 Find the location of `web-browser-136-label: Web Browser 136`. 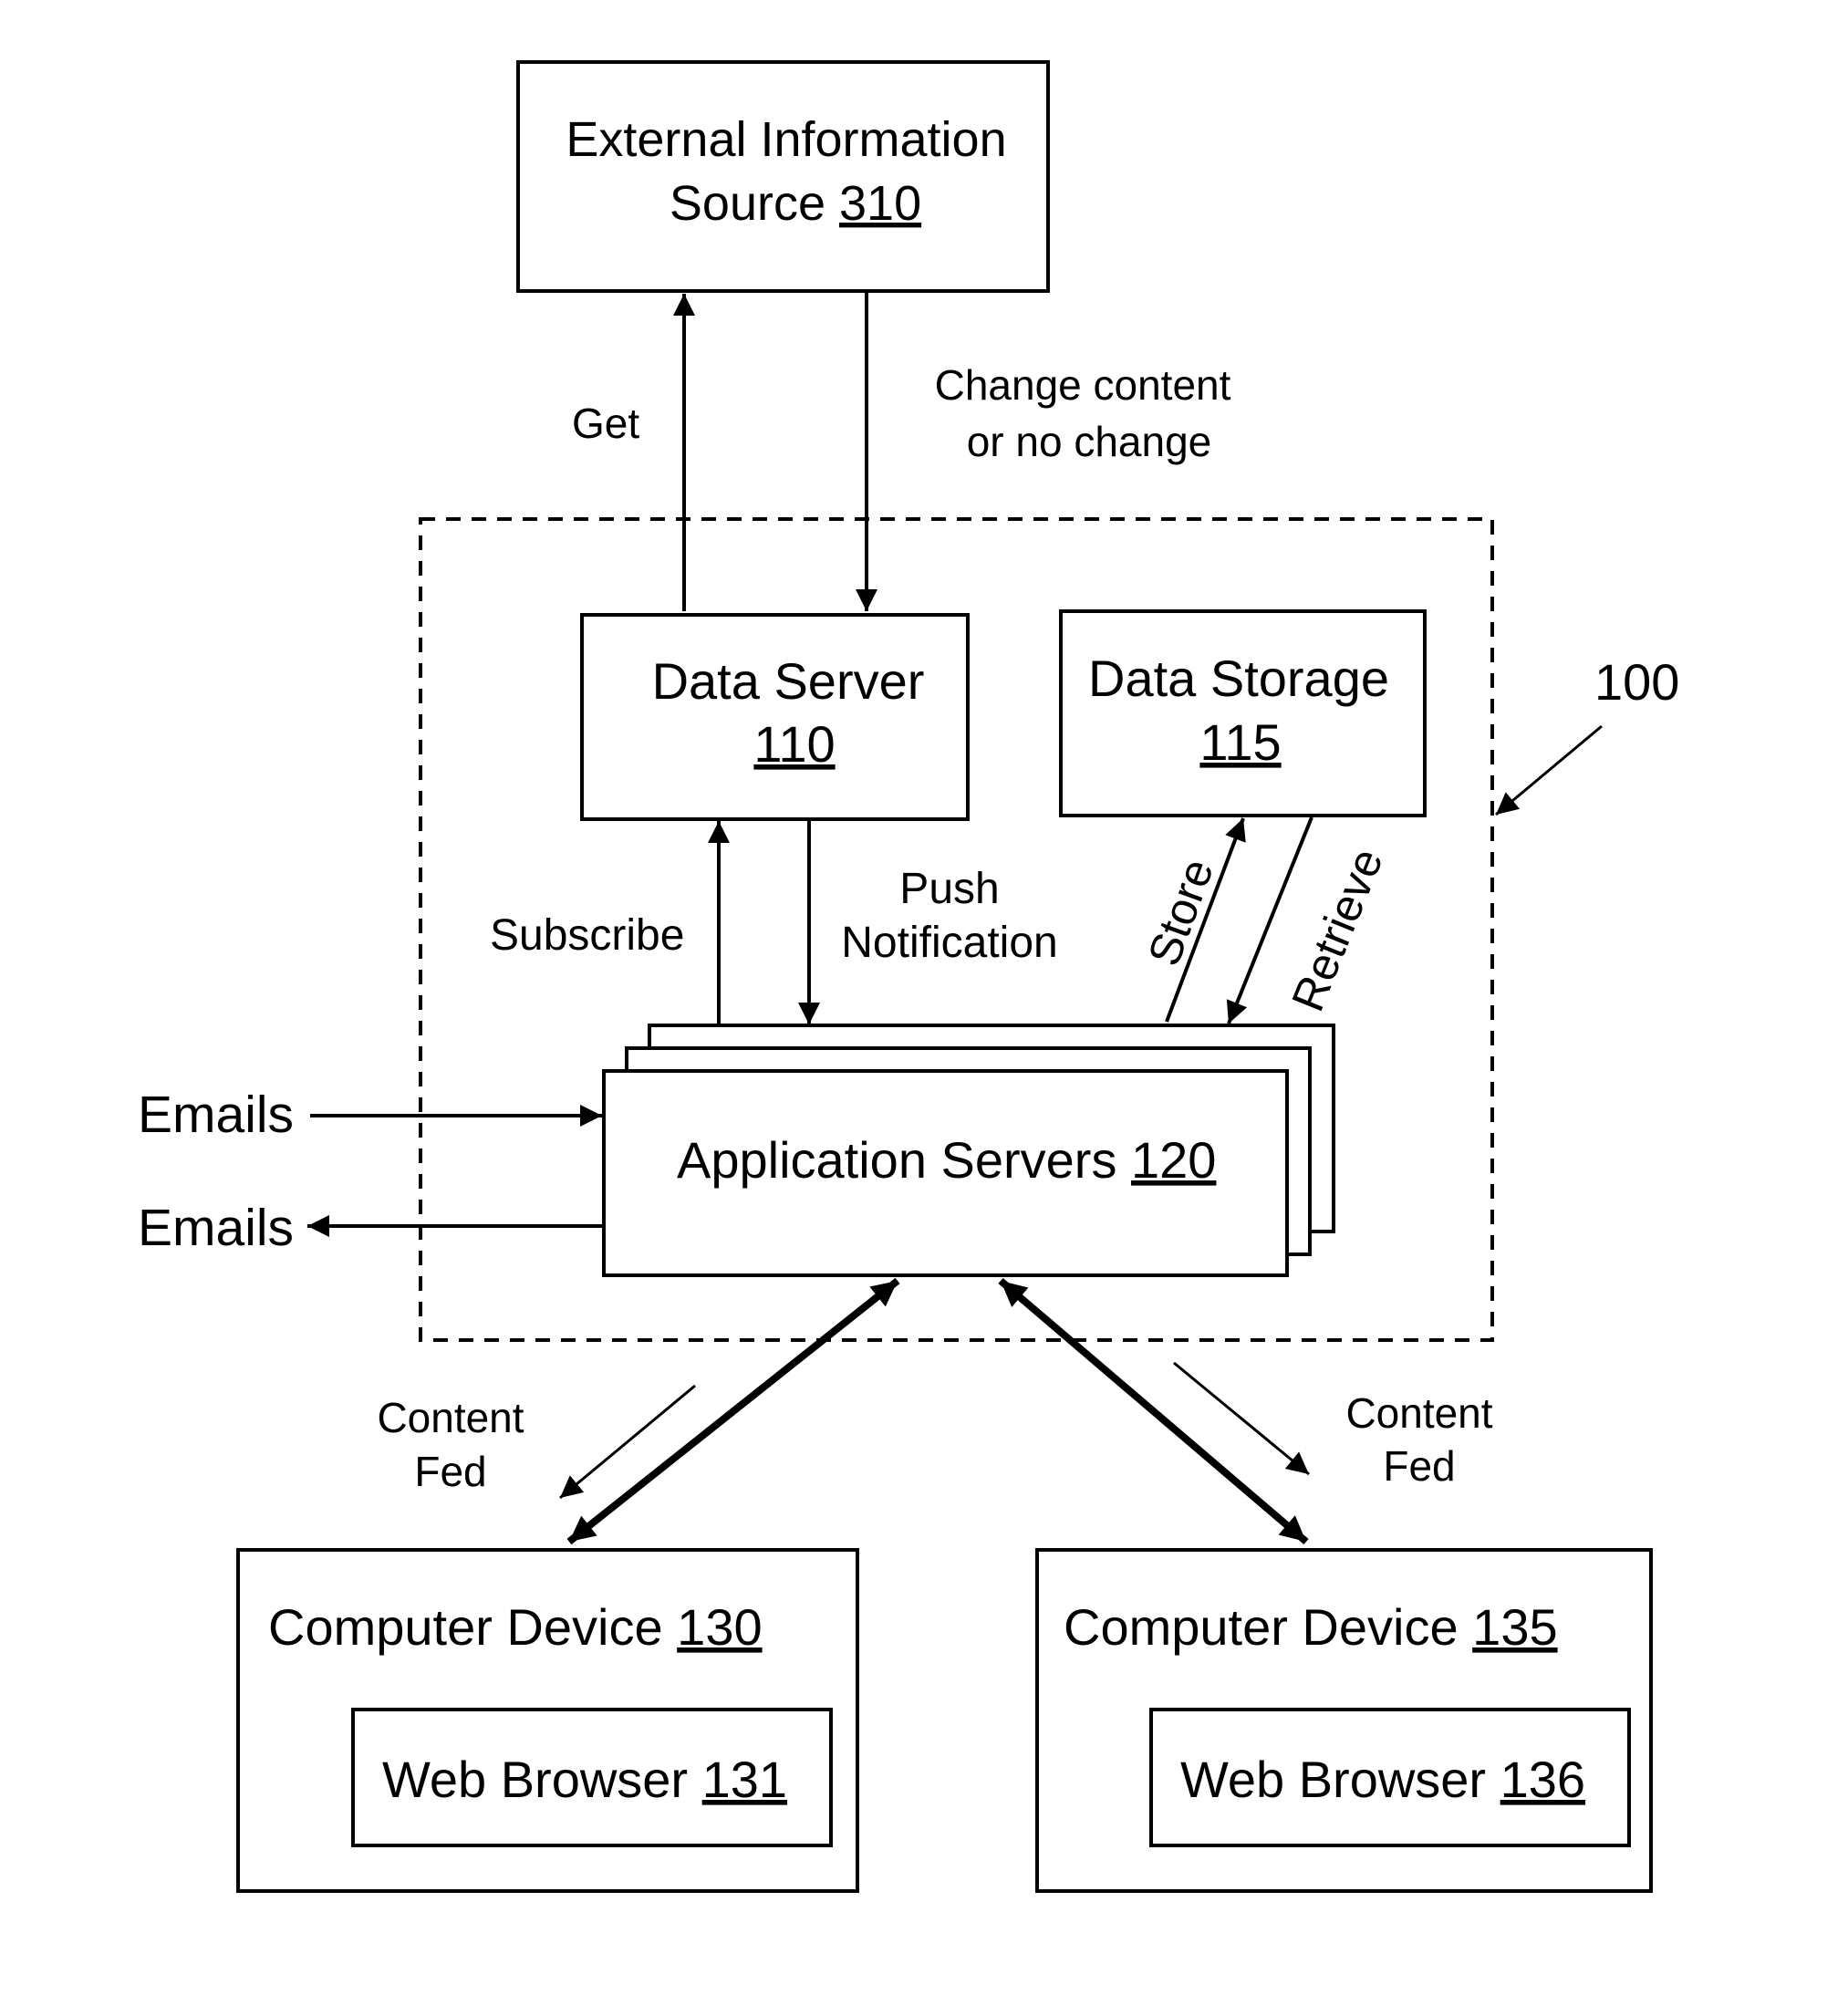

web-browser-136-label: Web Browser 136 is located at coordinates (1382, 1779).